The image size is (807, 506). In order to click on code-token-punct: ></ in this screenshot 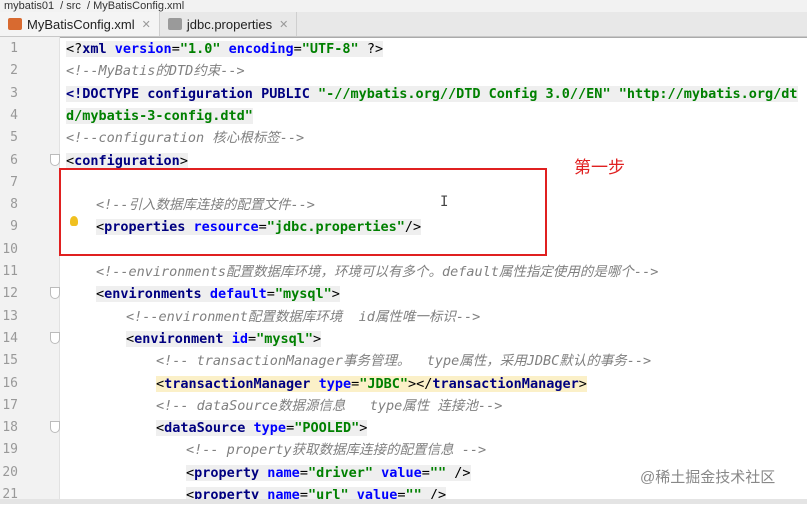, I will do `click(420, 383)`.